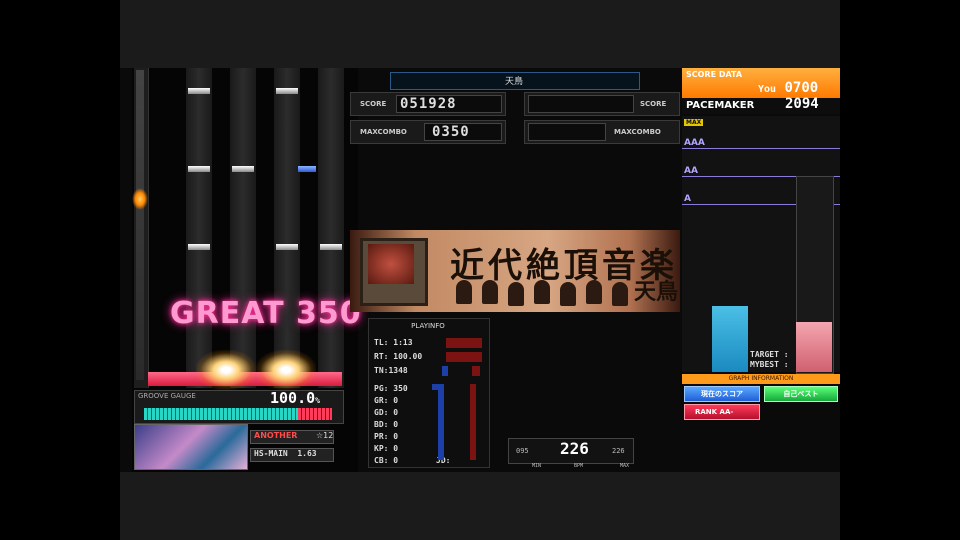 This screenshot has width=960, height=540. Describe the element at coordinates (761, 378) in the screenshot. I see `graph-info-label: GRAPH INFORMATION` at that location.